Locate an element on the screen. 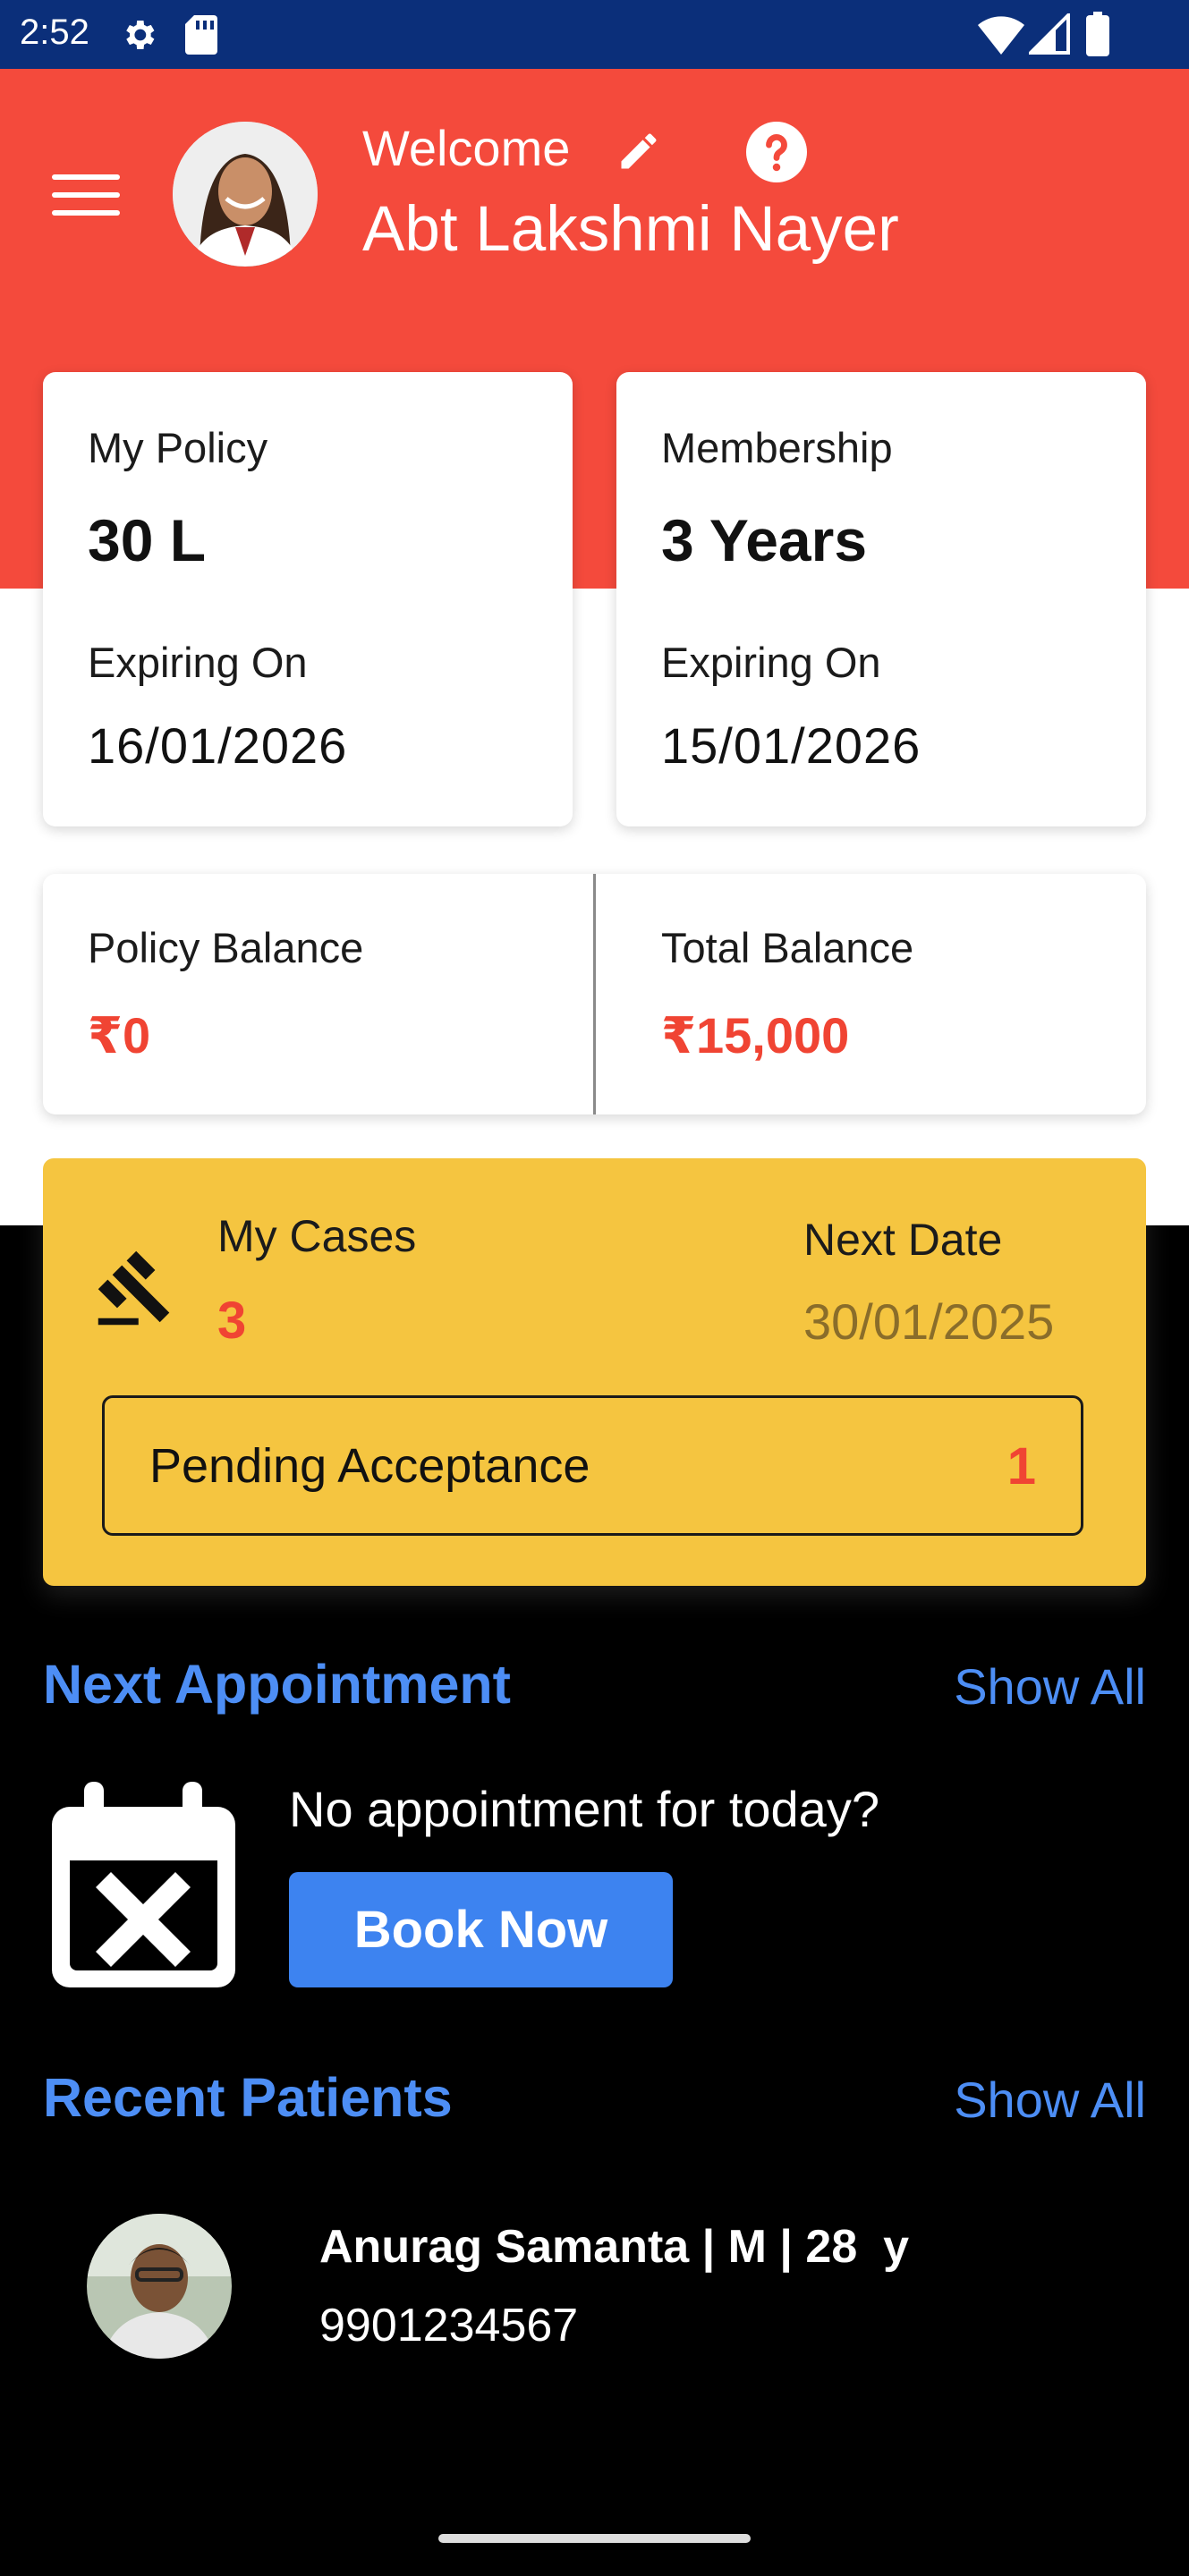 This screenshot has height=2576, width=1189. no-appointment-text: No appointment for today? is located at coordinates (584, 1809).